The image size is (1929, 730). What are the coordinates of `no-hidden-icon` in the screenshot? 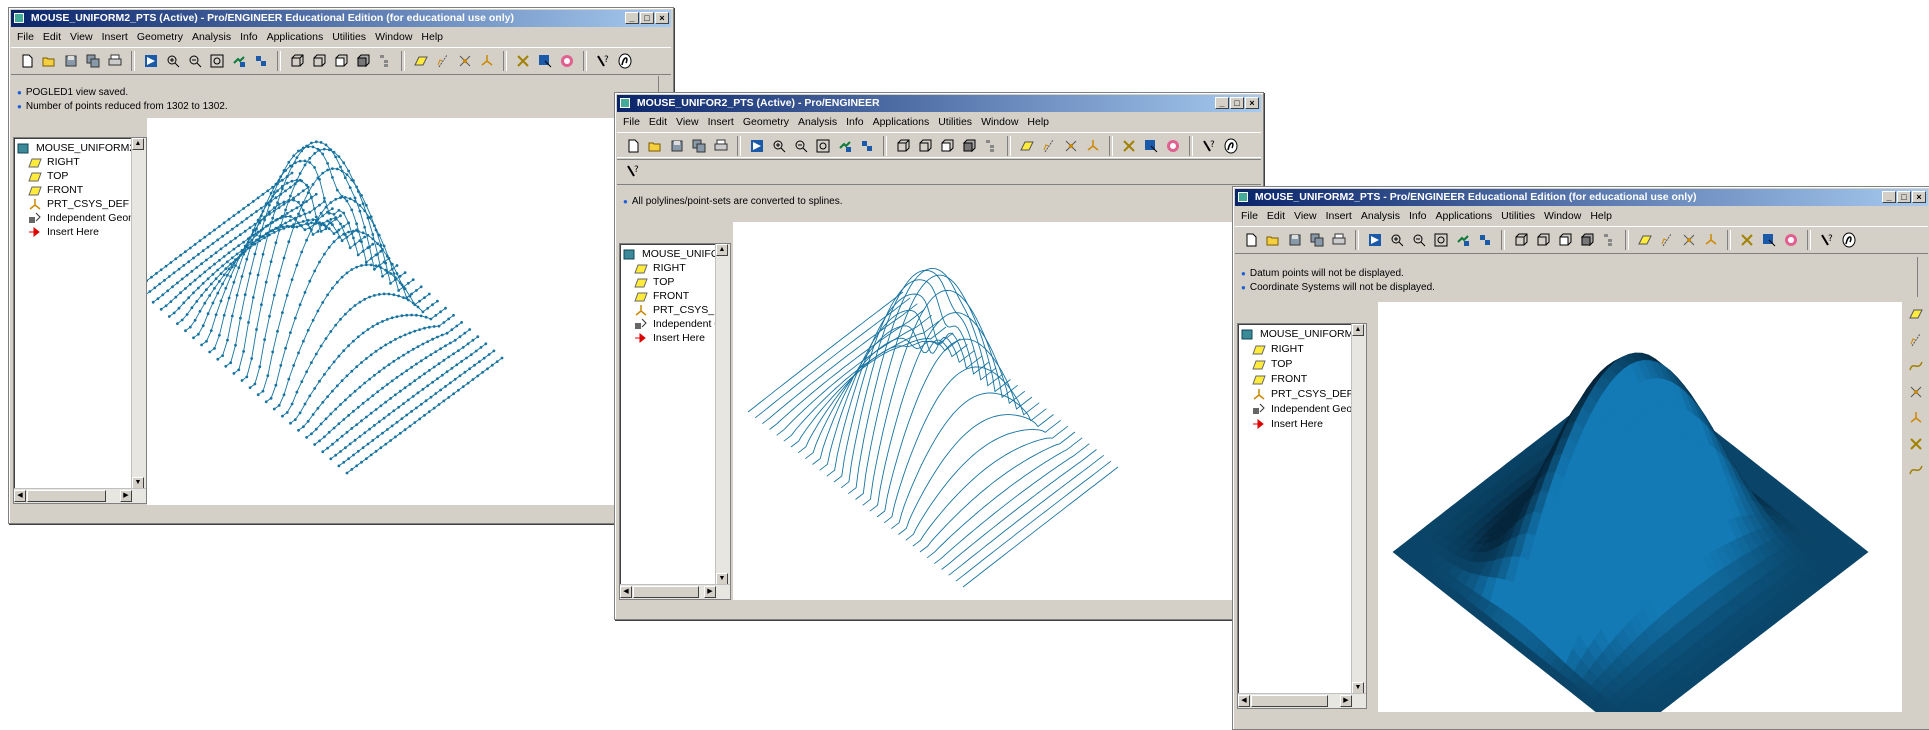 It's located at (947, 146).